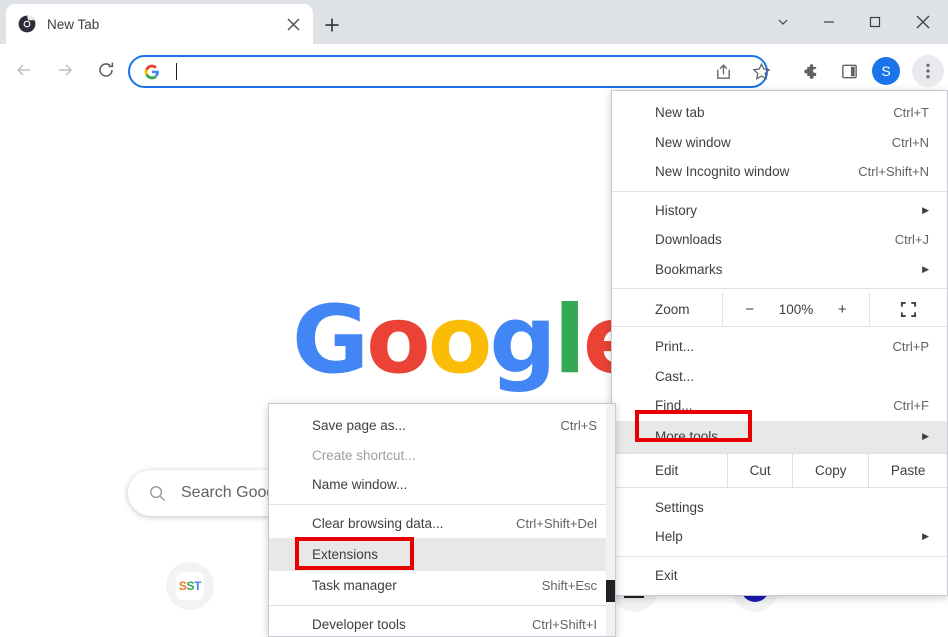 This screenshot has width=948, height=637. Describe the element at coordinates (669, 537) in the screenshot. I see `menu-item-label: Help` at that location.